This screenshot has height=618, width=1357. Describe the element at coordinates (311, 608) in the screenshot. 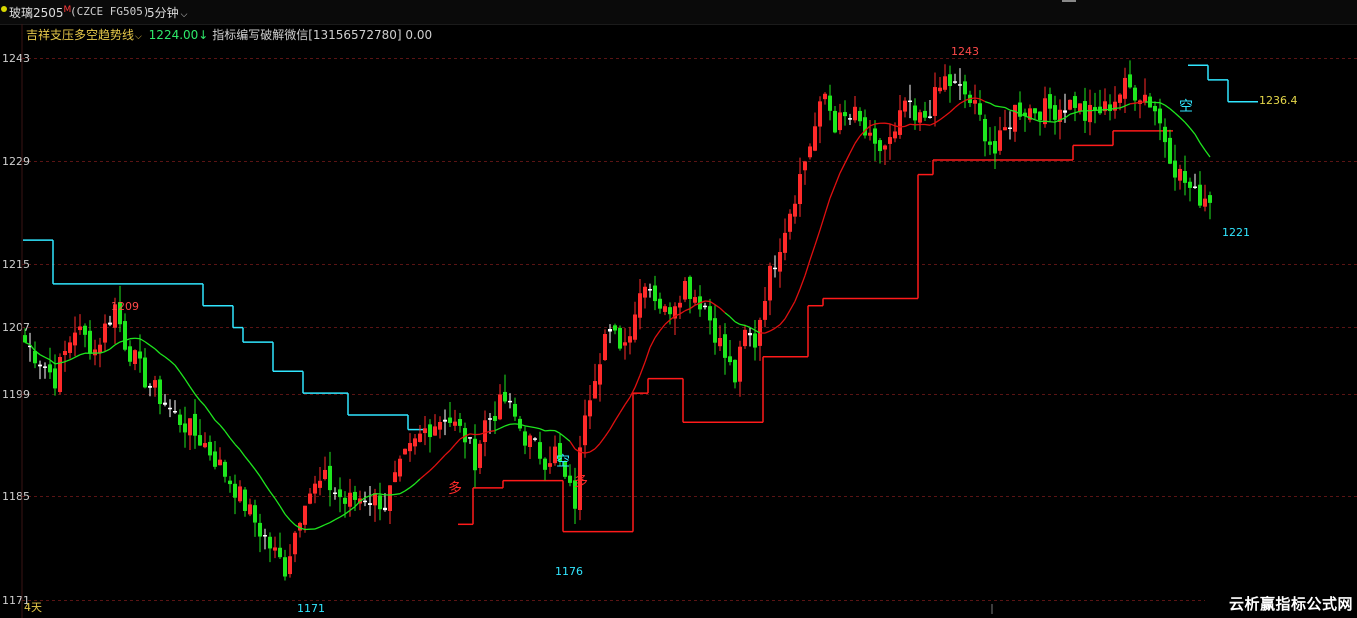

I see `low-price-label: 1171` at that location.